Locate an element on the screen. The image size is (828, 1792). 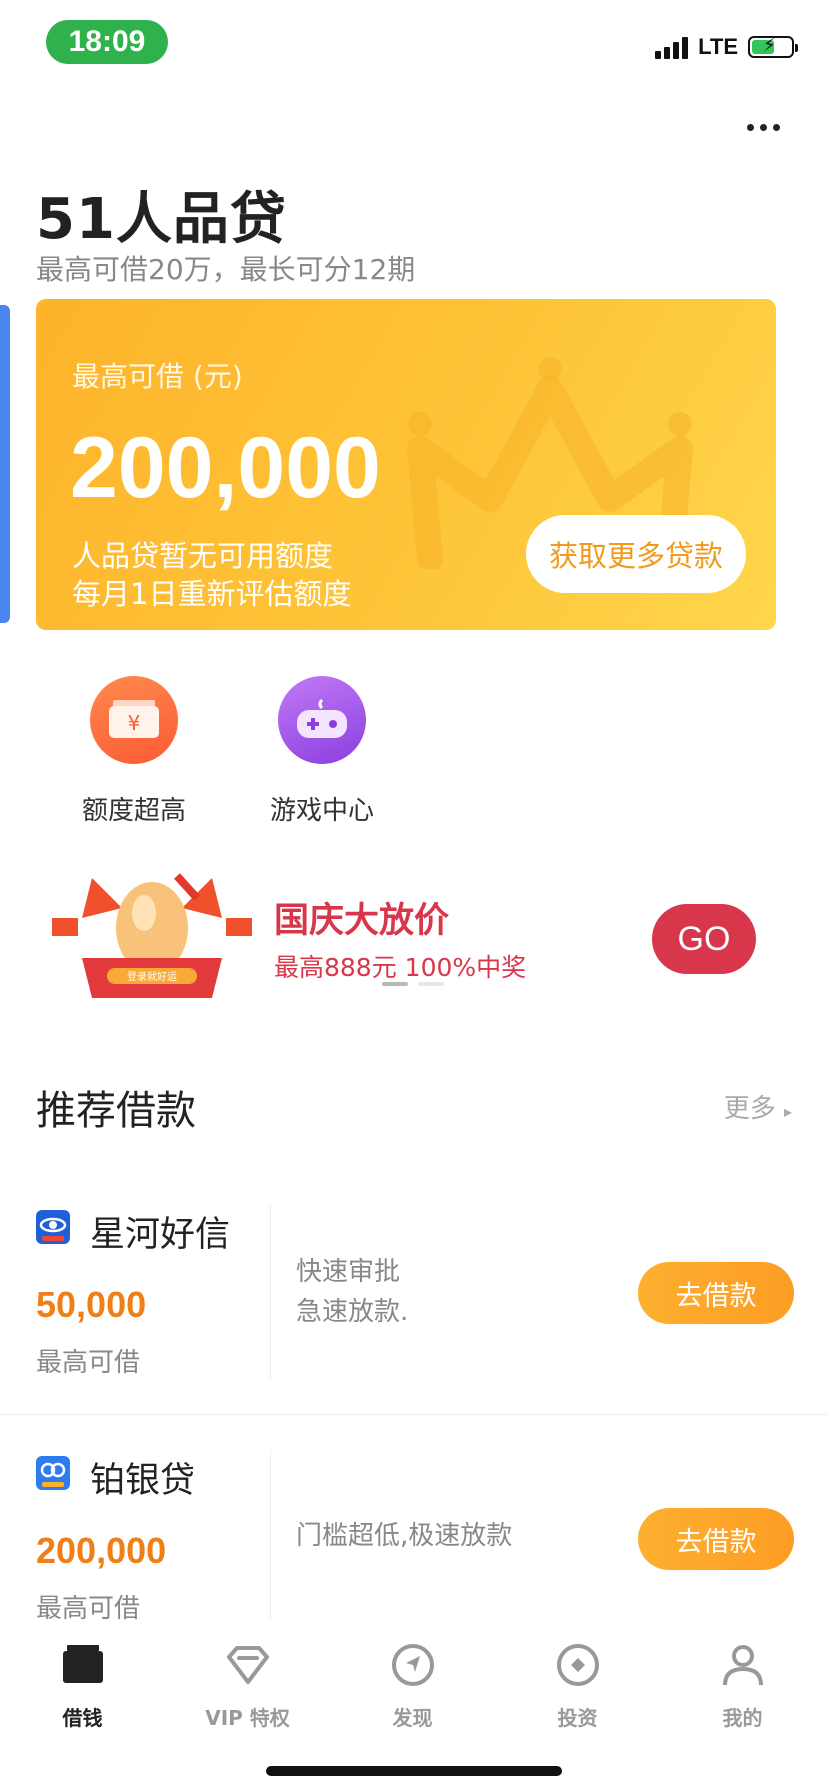
loan-desc-line: 急速放款. is located at coordinates (352, 1312).